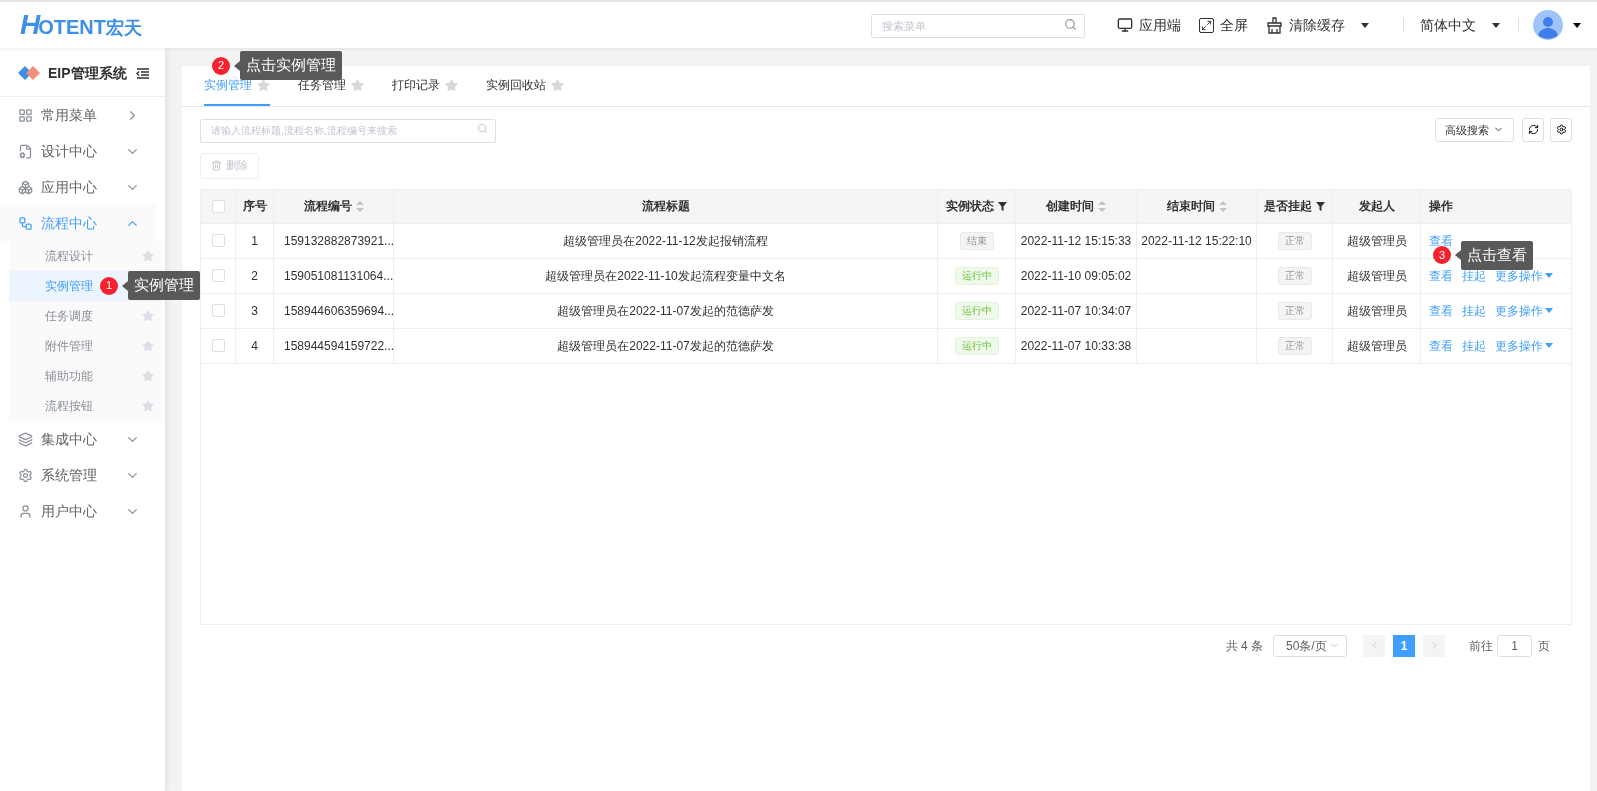 This screenshot has height=791, width=1597. Describe the element at coordinates (254, 346) in the screenshot. I see `table-cell-text: 4` at that location.